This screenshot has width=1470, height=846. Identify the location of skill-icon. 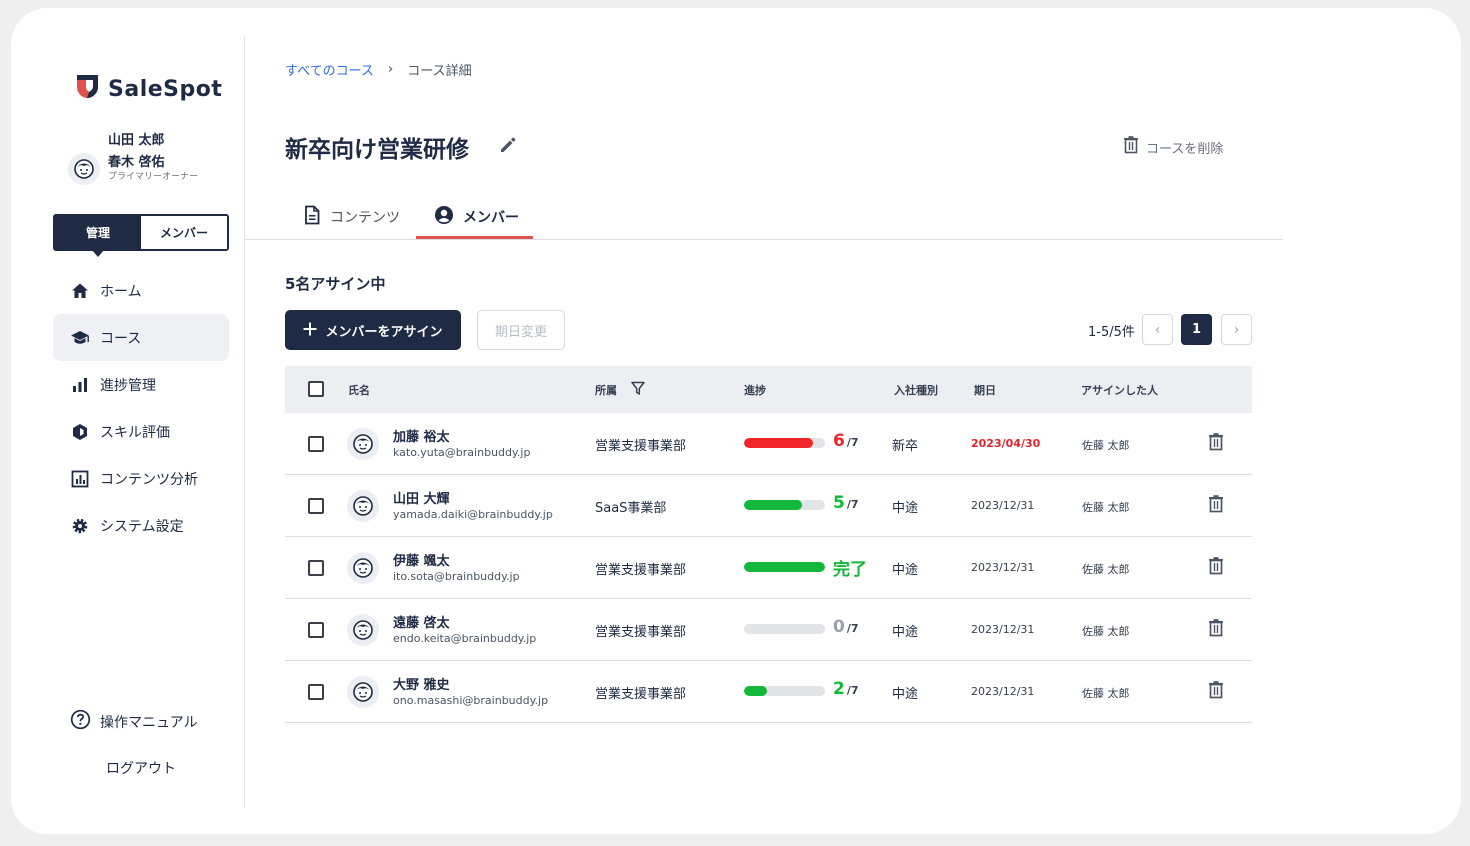
(80, 432).